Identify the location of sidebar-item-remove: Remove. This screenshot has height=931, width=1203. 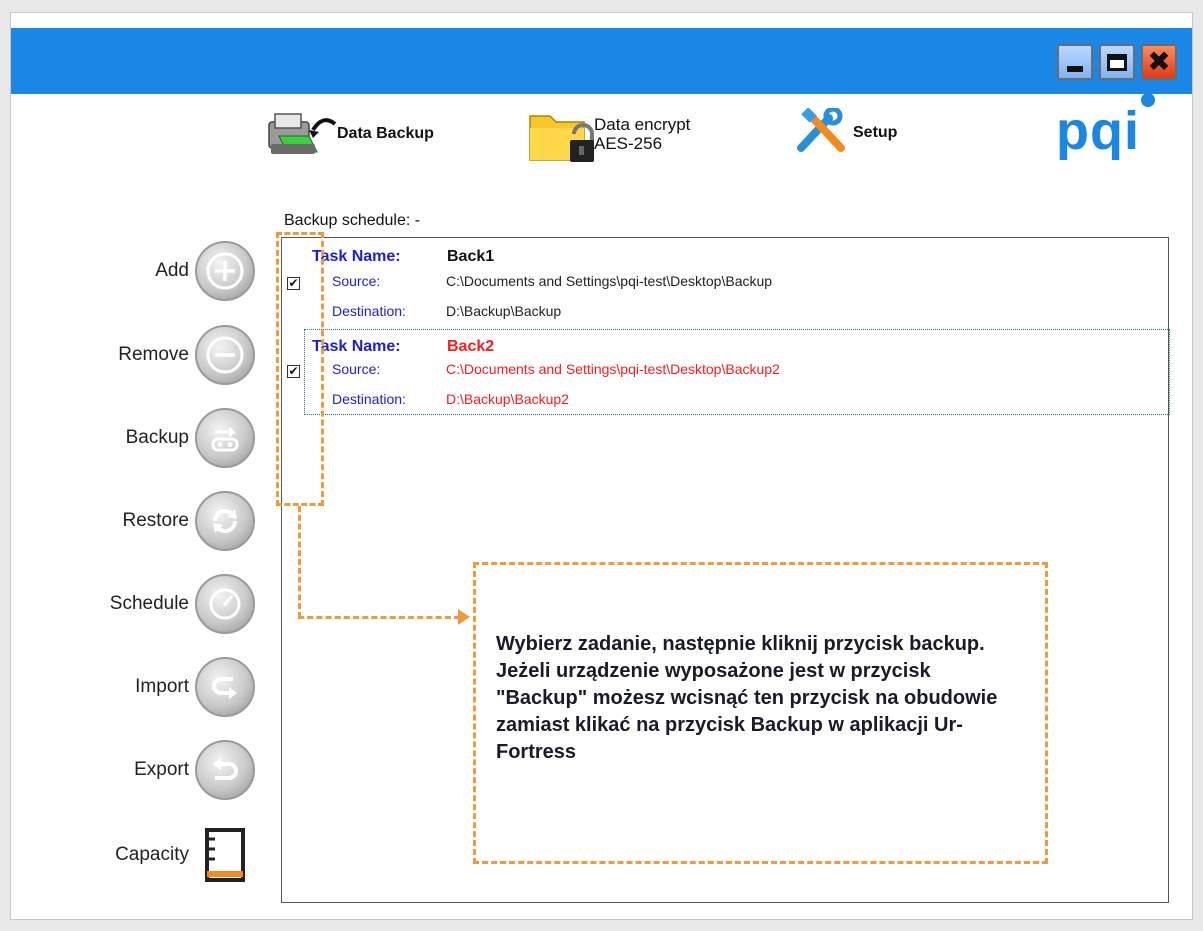
(147, 355).